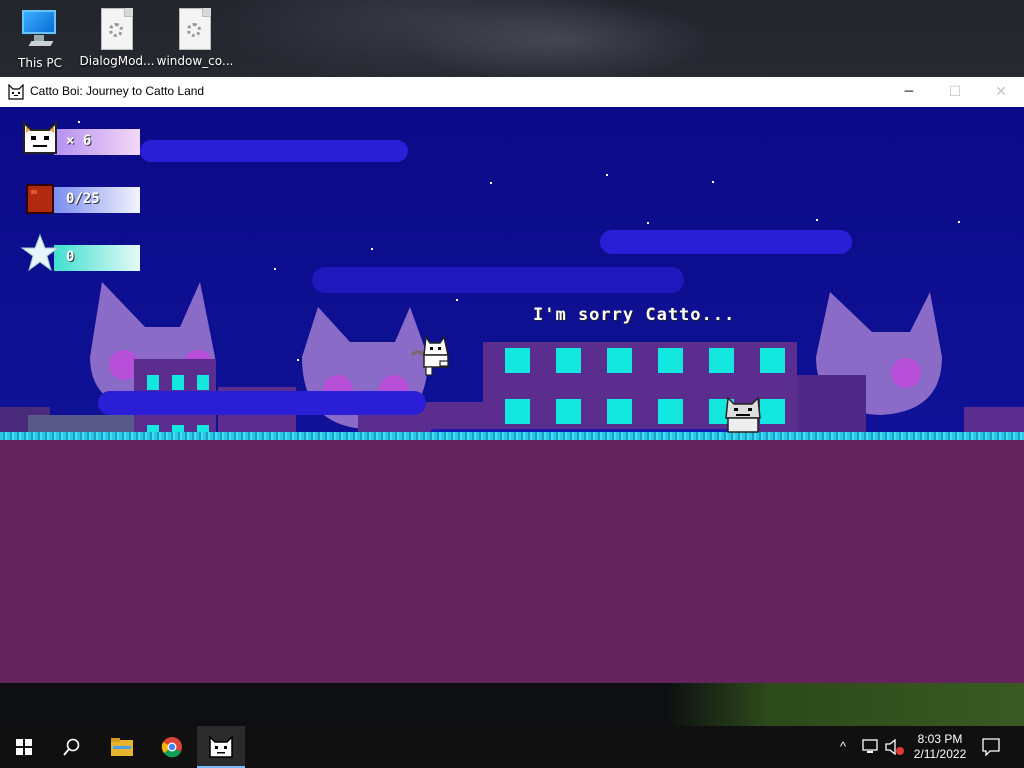 This screenshot has width=1024, height=768. I want to click on windows-start-icon, so click(24, 747).